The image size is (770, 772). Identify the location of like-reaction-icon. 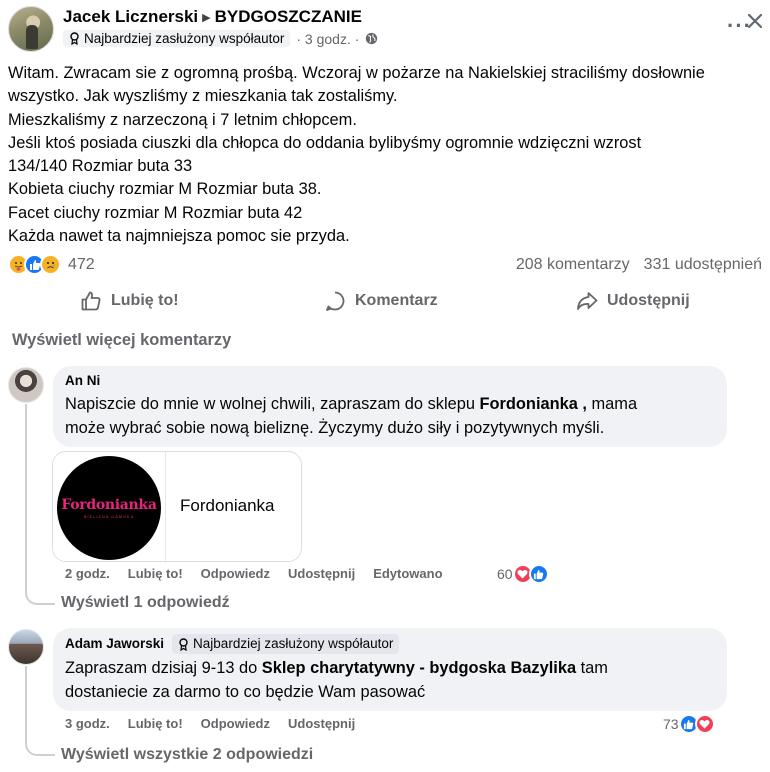
(538, 574).